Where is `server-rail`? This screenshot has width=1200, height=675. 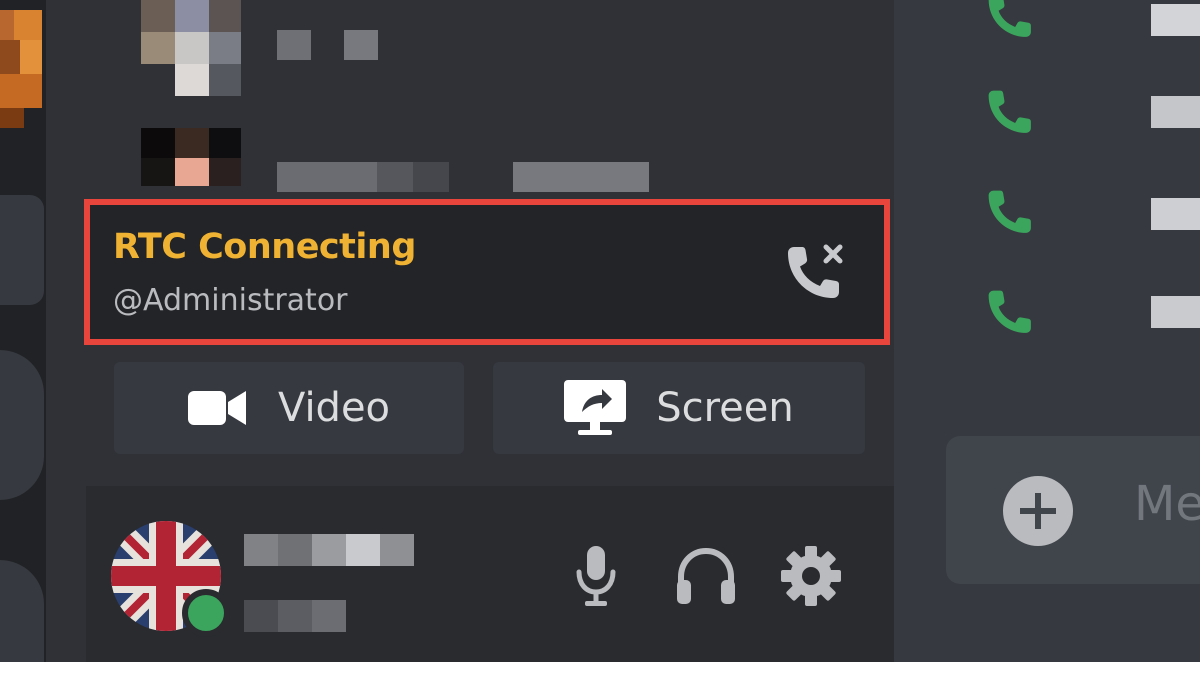 server-rail is located at coordinates (23, 331).